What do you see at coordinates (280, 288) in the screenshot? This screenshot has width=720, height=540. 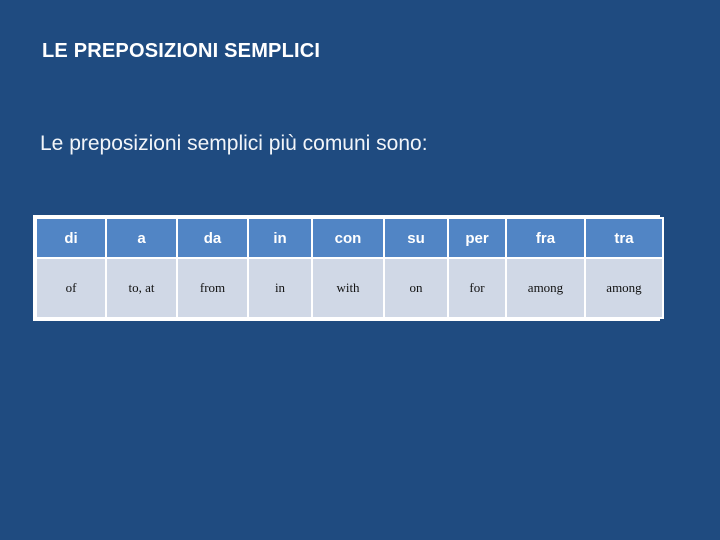 I see `table-cell: in` at bounding box center [280, 288].